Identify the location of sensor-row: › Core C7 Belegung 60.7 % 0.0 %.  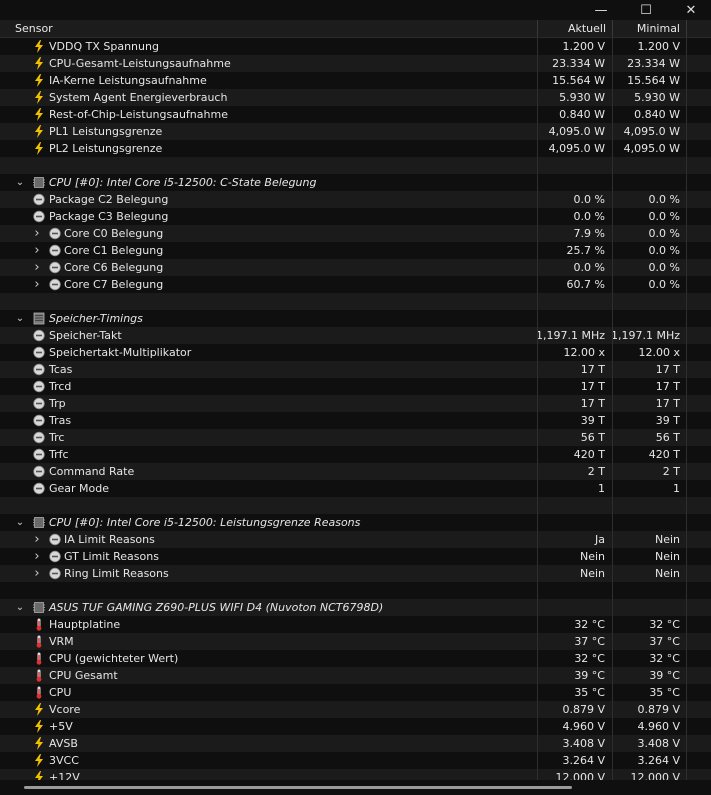
(355, 284).